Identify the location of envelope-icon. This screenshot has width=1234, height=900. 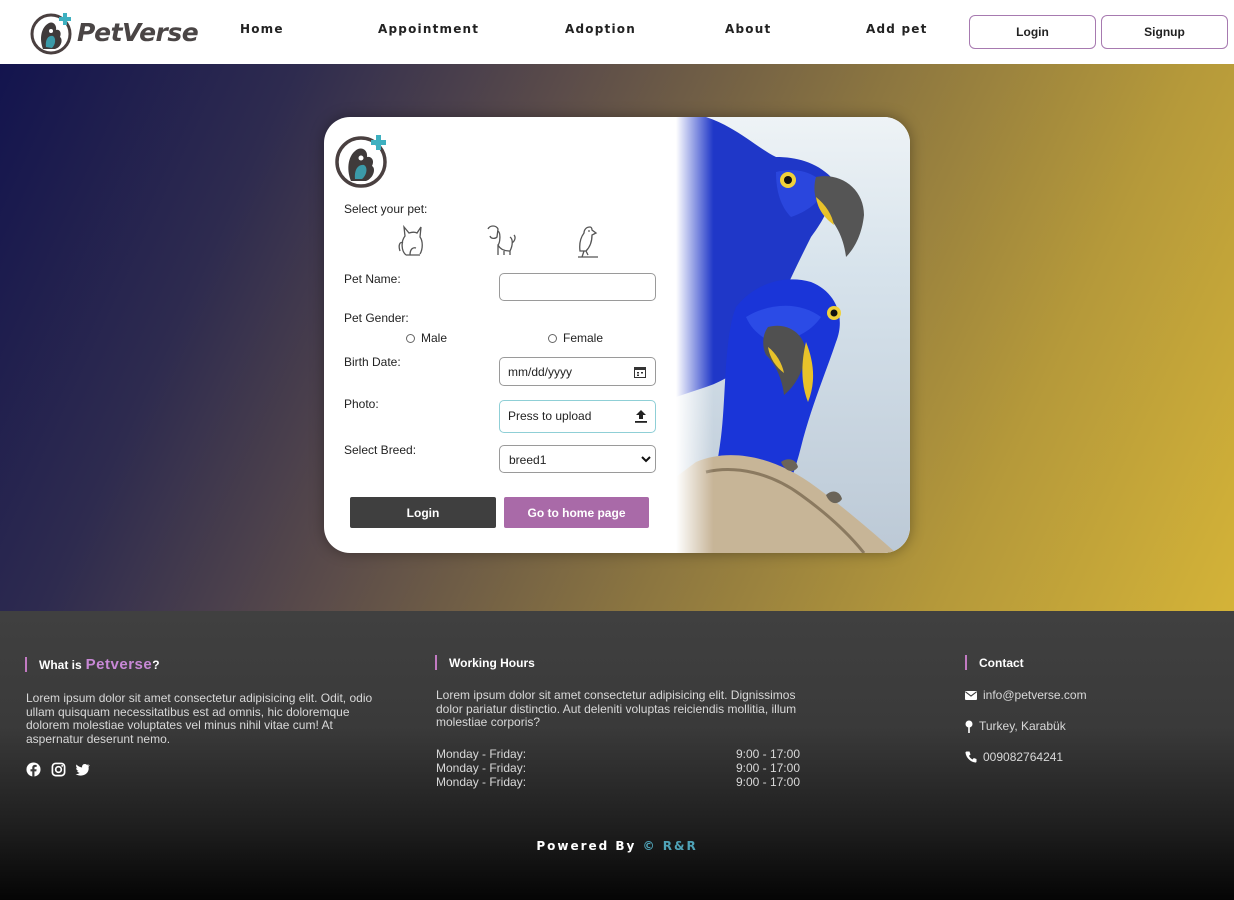
(971, 695).